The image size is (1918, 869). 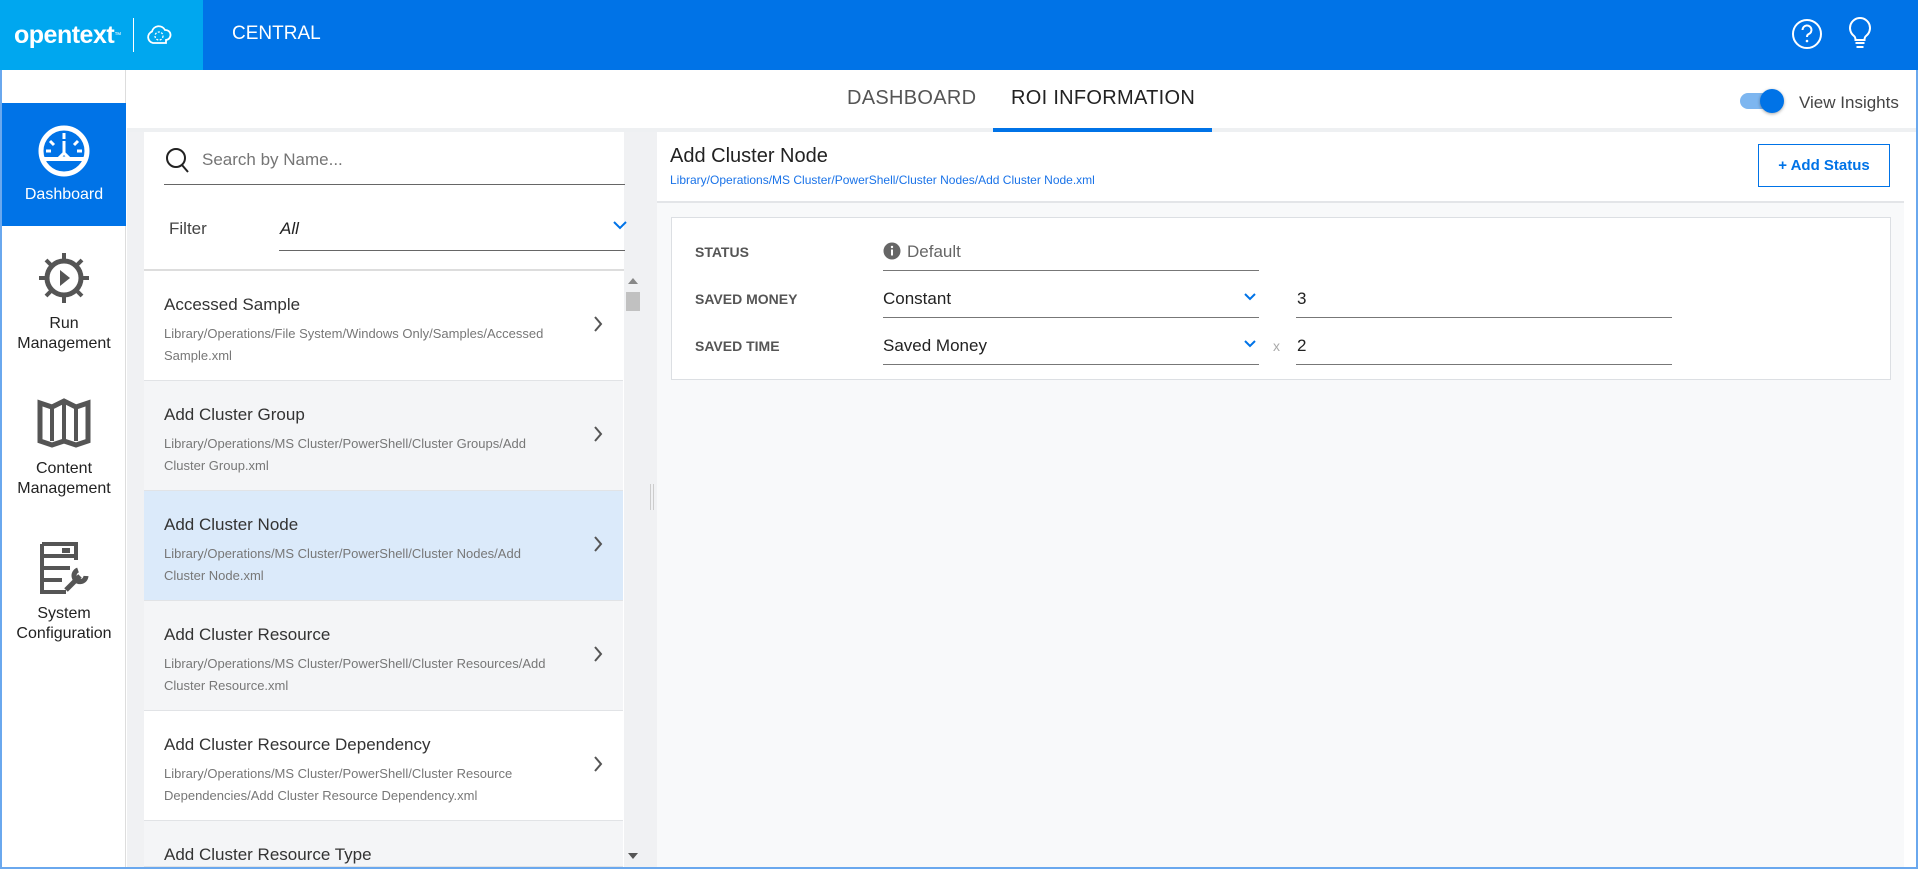 I want to click on view-insights-label: View Insights, so click(x=1849, y=102).